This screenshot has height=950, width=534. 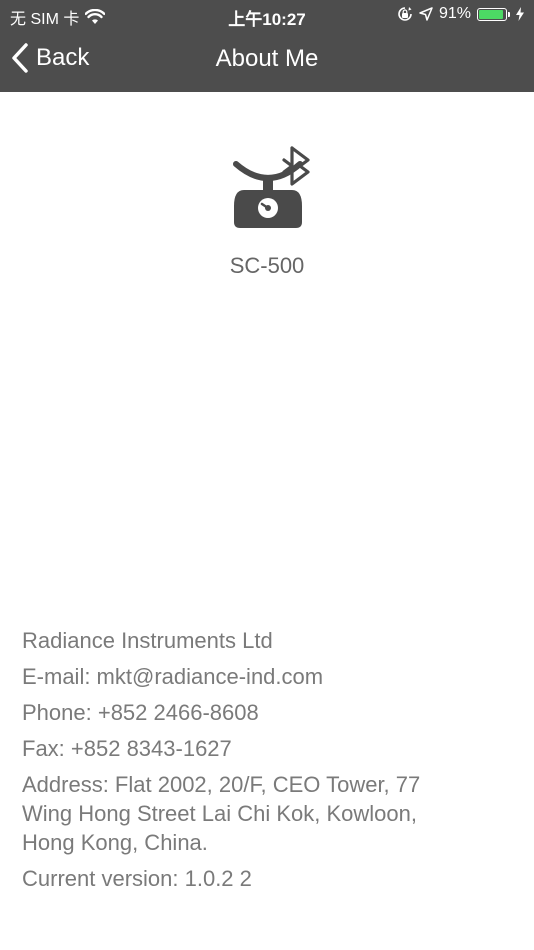 I want to click on orientation-lock-icon, so click(x=405, y=14).